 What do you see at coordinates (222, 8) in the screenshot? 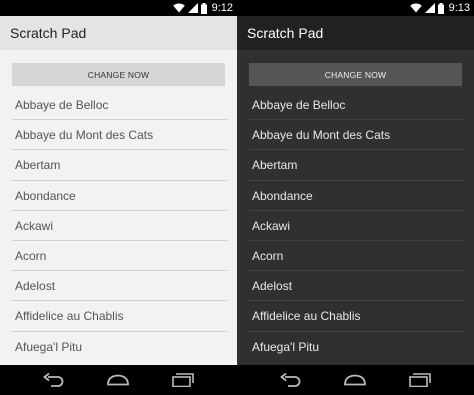
I see `status-clock: 9:12` at bounding box center [222, 8].